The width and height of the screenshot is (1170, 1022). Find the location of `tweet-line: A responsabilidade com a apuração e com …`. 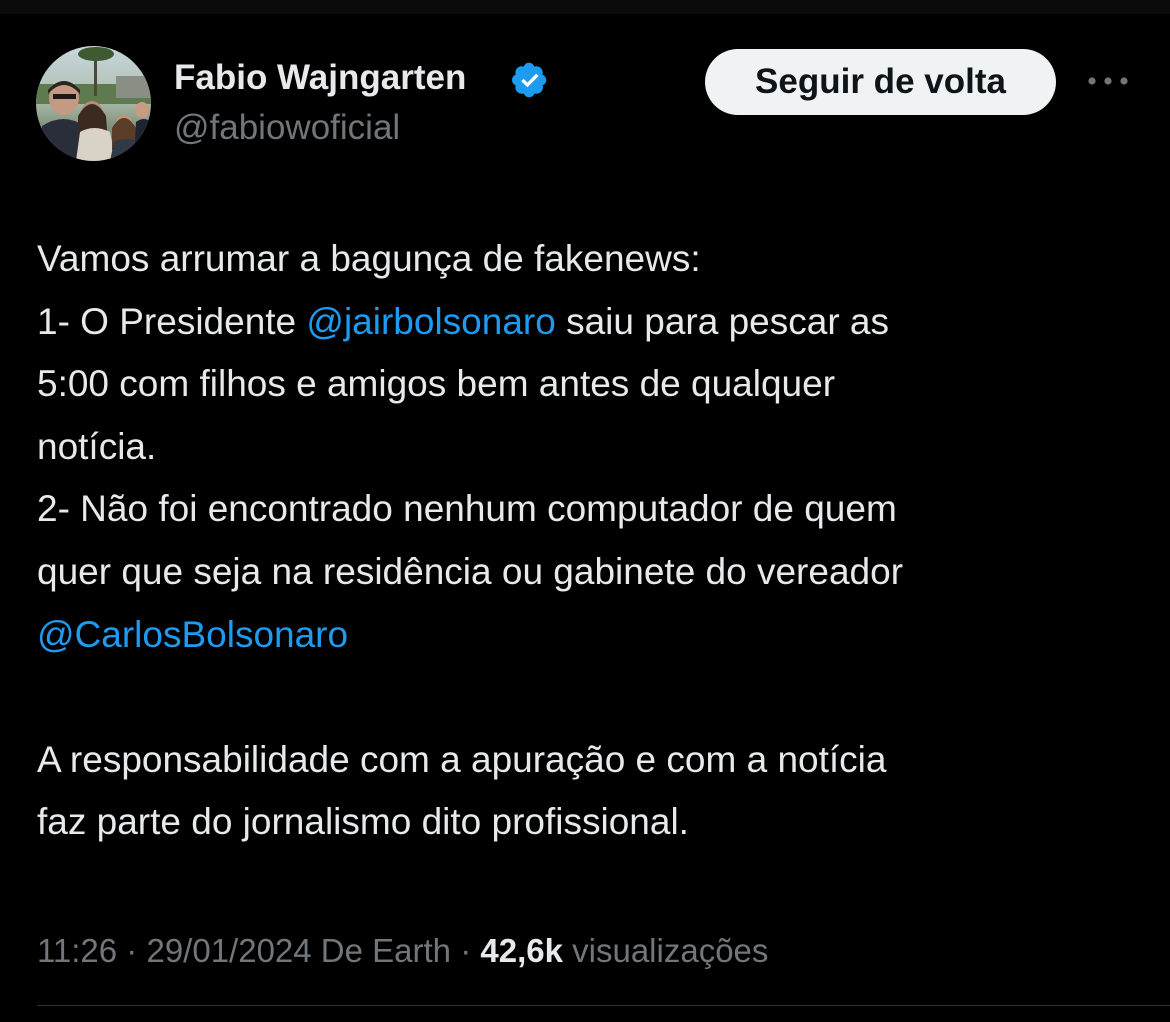

tweet-line: A responsabilidade com a apuração e com … is located at coordinates (462, 759).